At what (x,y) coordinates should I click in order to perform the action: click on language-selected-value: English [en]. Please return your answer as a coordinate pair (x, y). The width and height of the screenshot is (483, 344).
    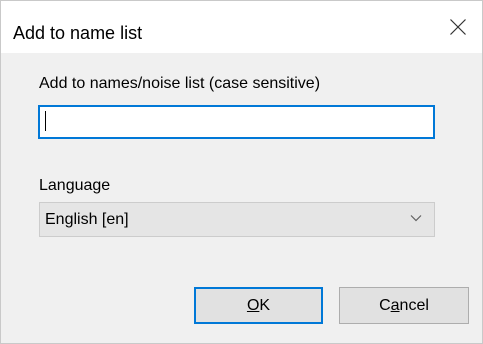
    Looking at the image, I should click on (87, 219).